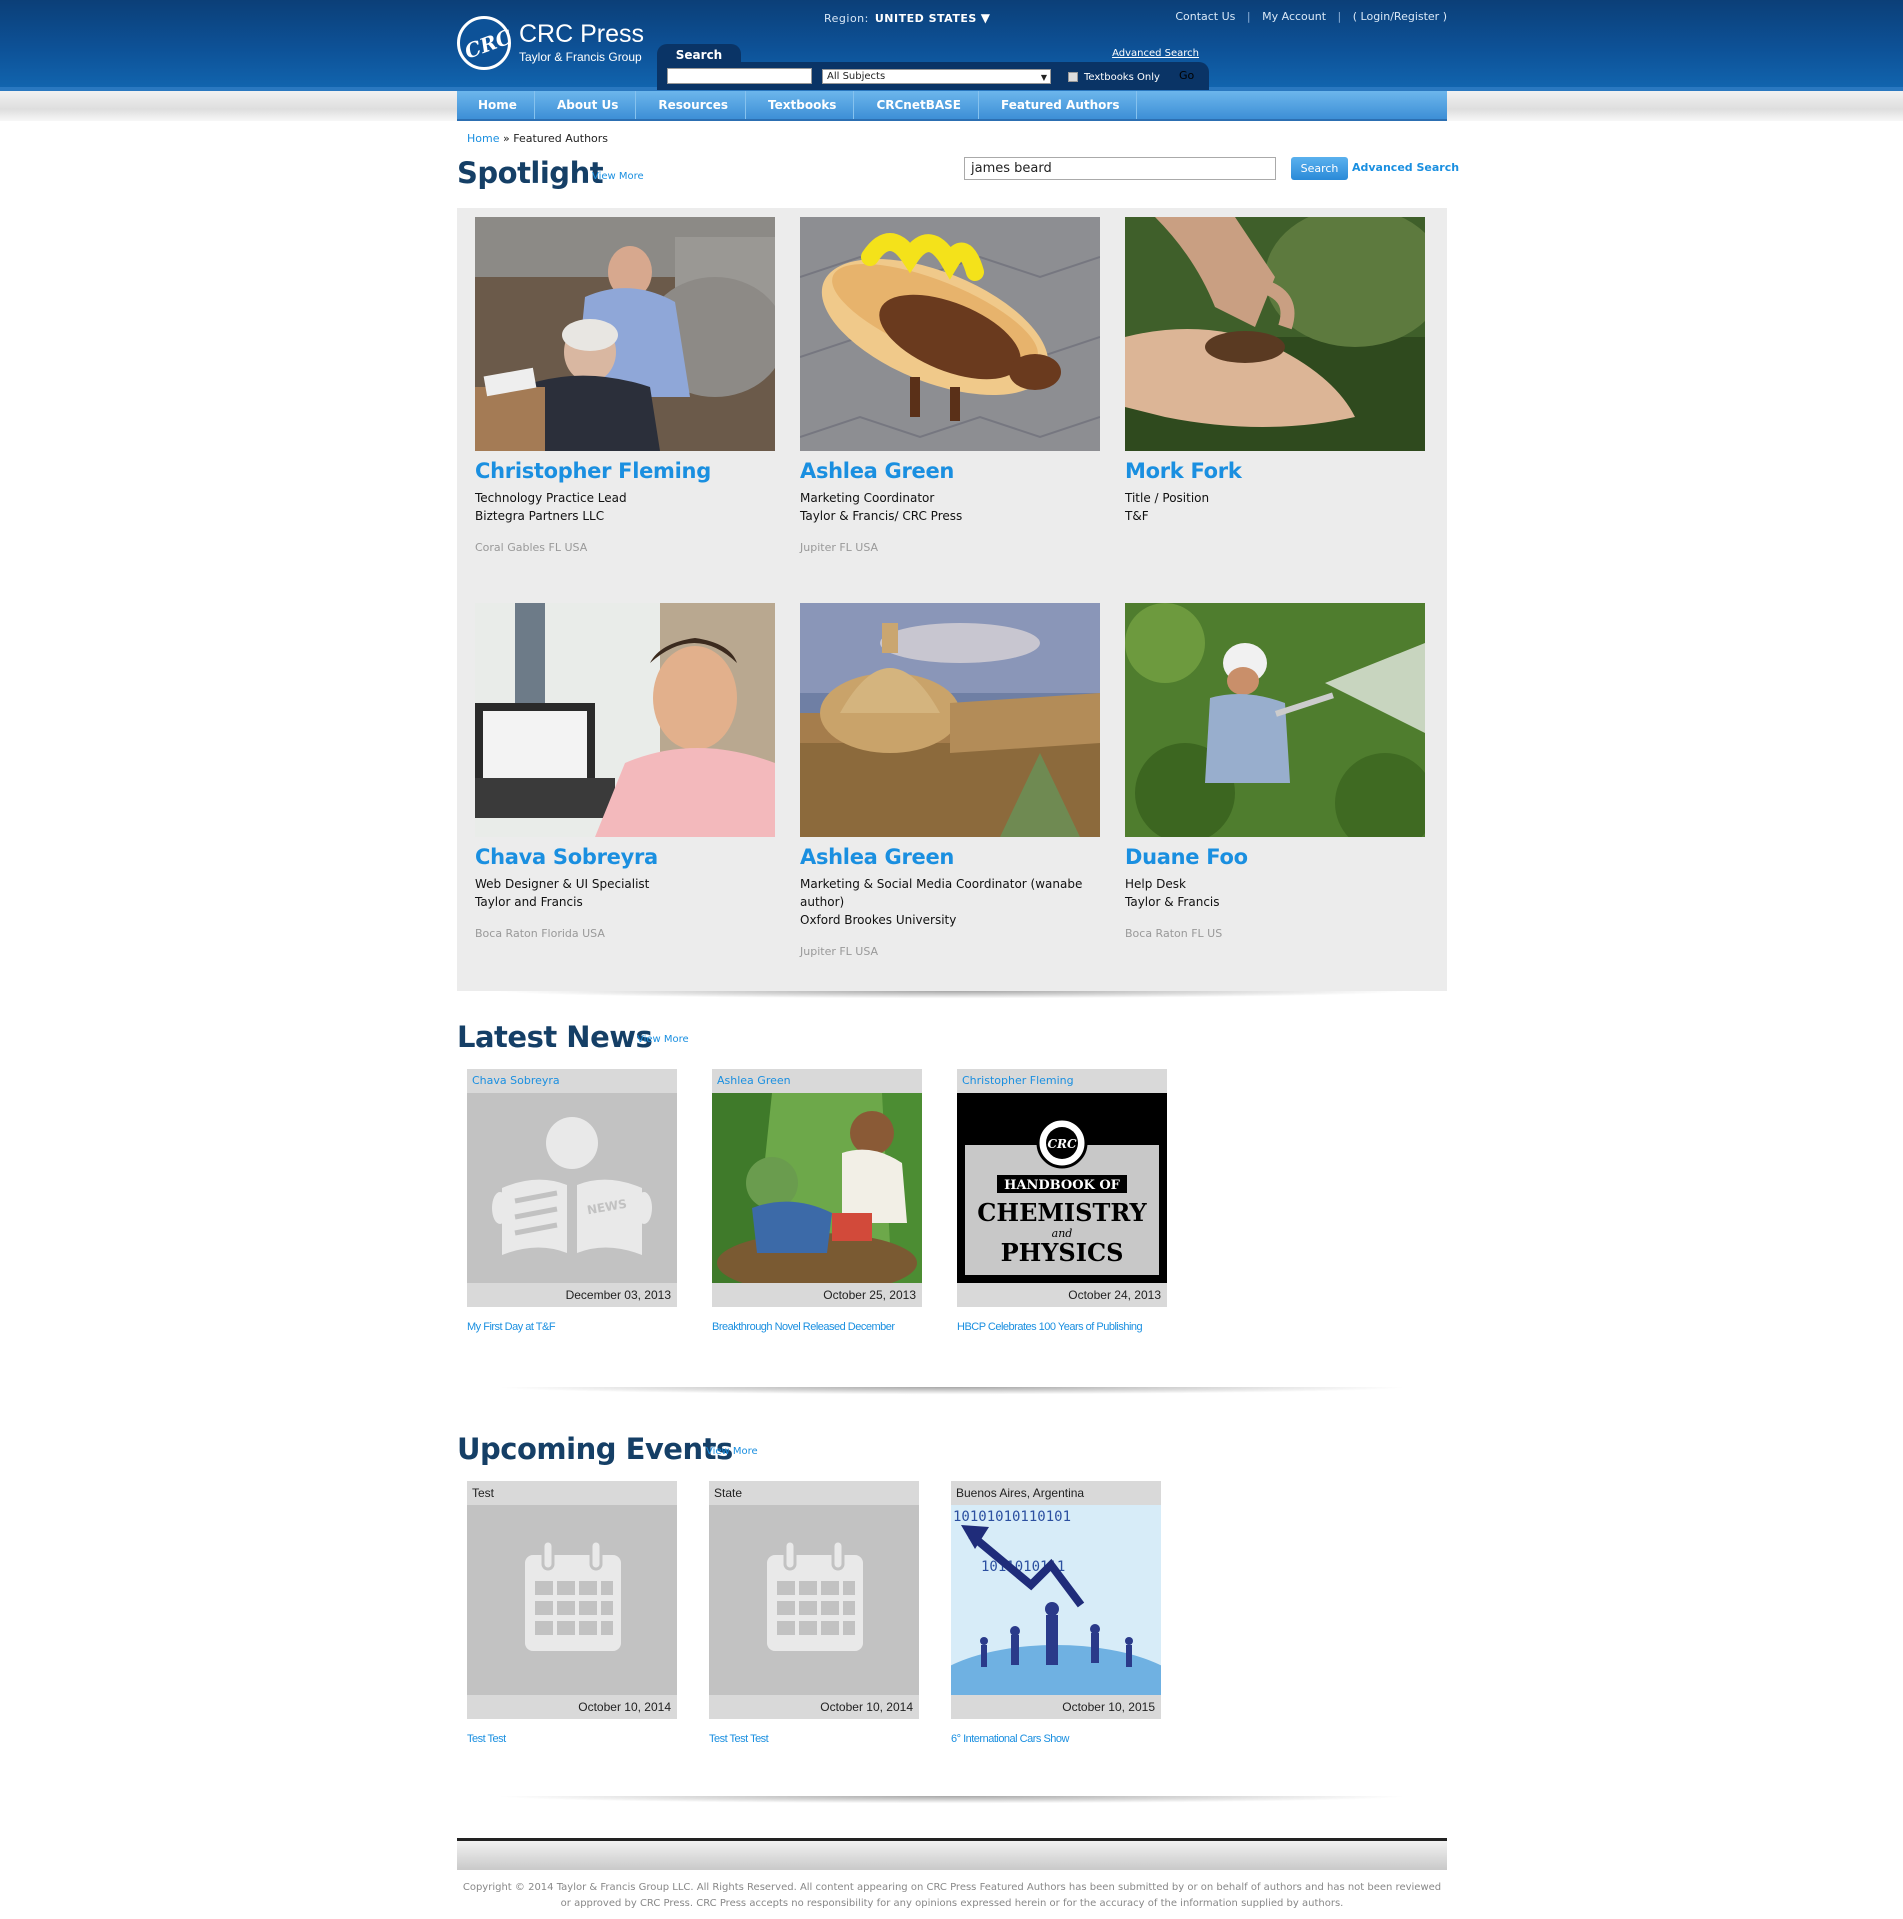 The width and height of the screenshot is (1903, 1919). I want to click on crc-logo-text: CRC, so click(488, 44).